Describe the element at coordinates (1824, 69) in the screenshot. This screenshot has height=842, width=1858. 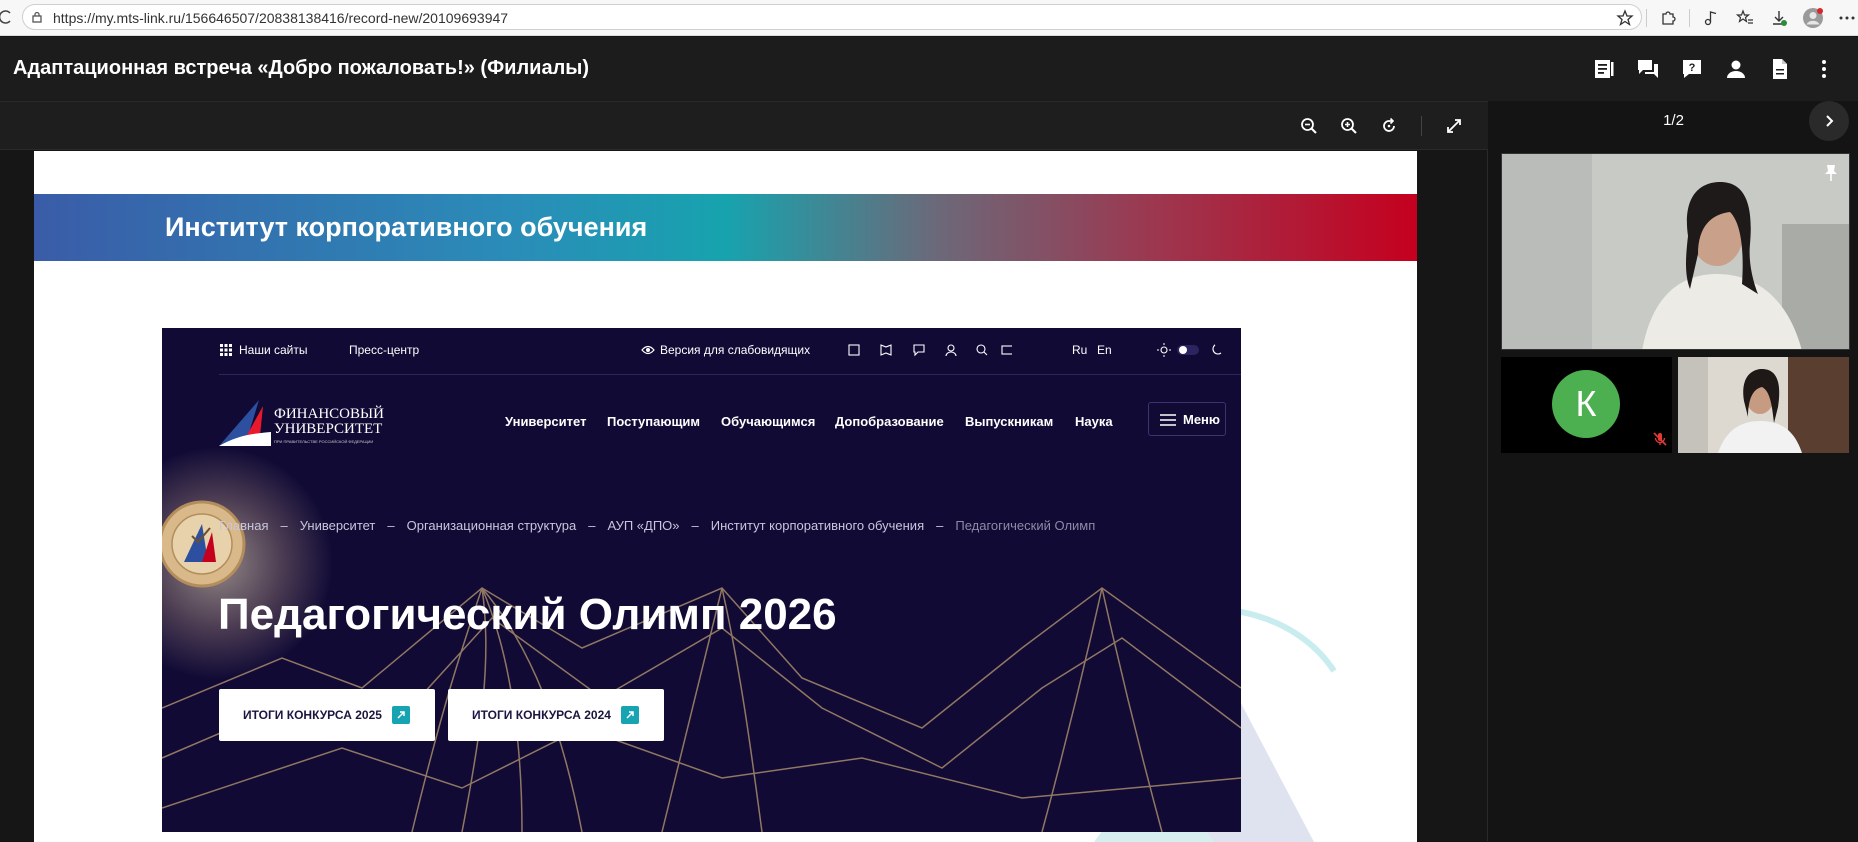
I see `more-vertical-icon` at that location.